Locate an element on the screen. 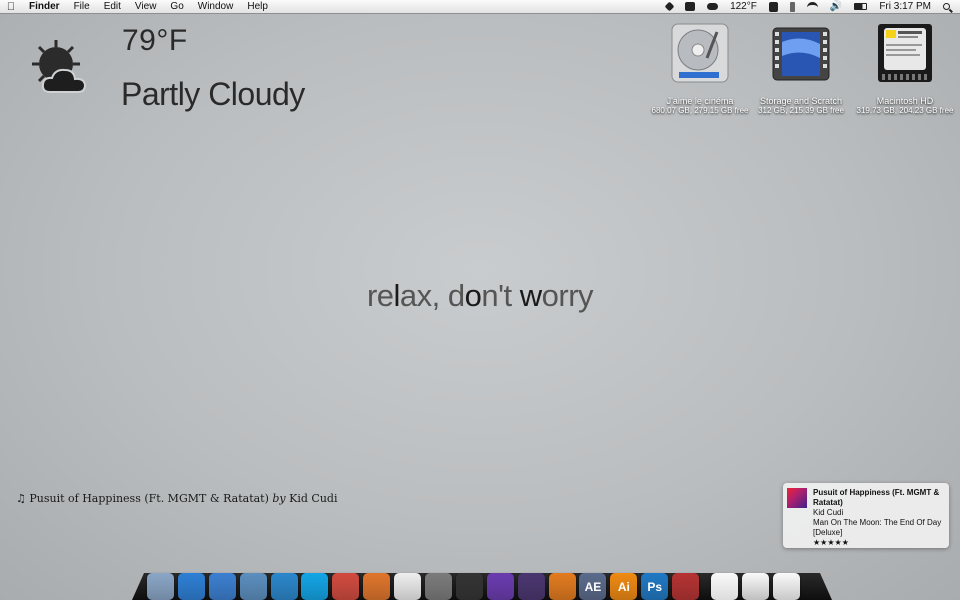 The width and height of the screenshot is (960, 600). tagline-part: ax, d is located at coordinates (432, 295).